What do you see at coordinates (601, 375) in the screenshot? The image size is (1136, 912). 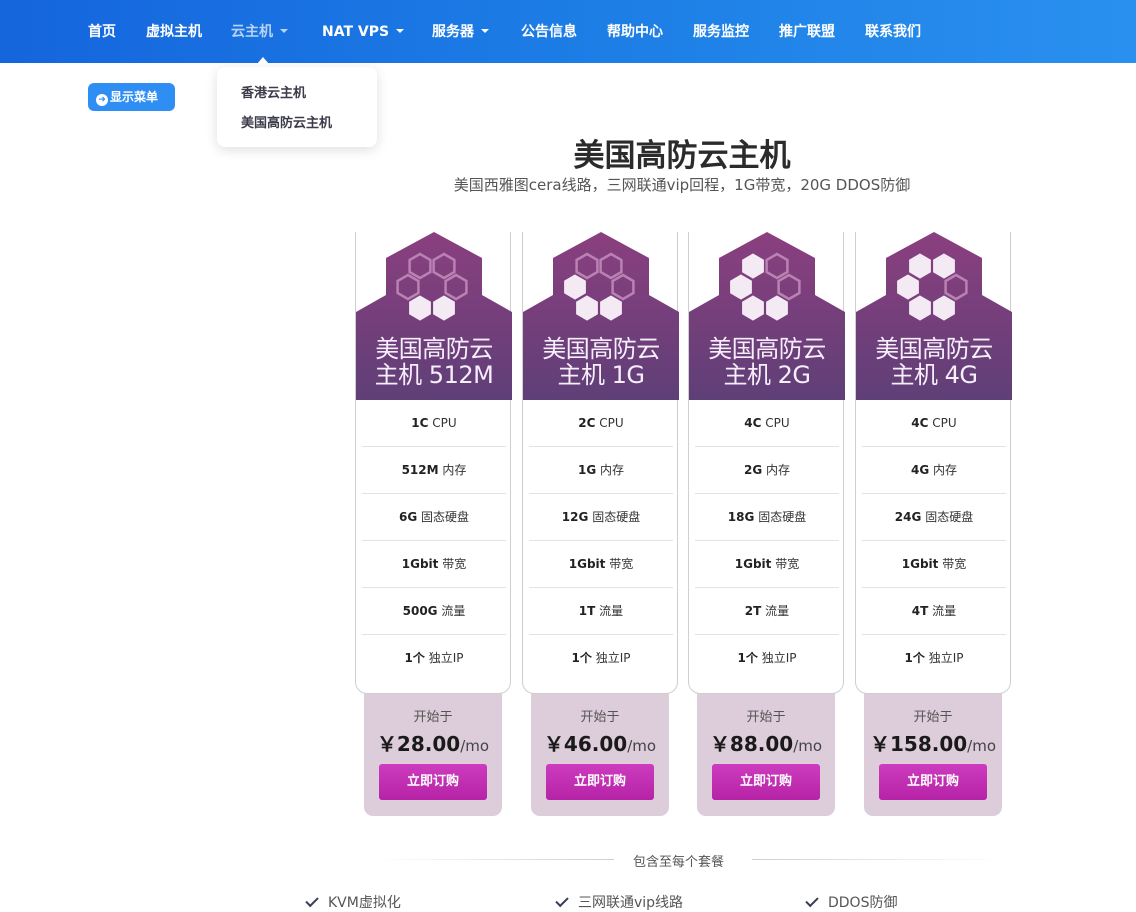 I see `plan-name-line2: 主机 1G` at bounding box center [601, 375].